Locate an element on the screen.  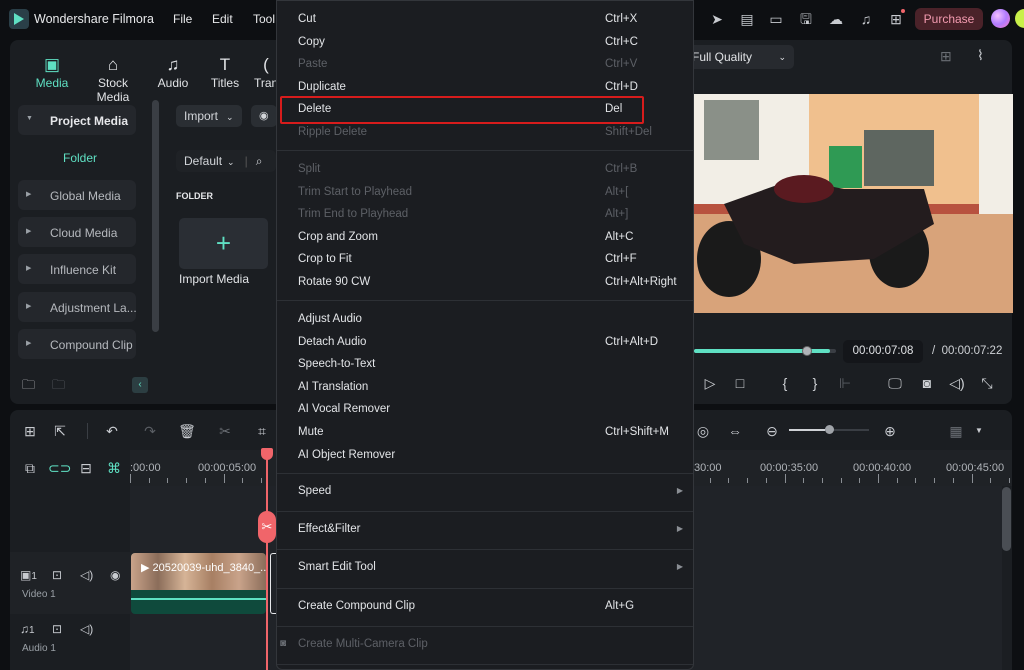
menu-tool: Tool is located at coordinates (264, 19).